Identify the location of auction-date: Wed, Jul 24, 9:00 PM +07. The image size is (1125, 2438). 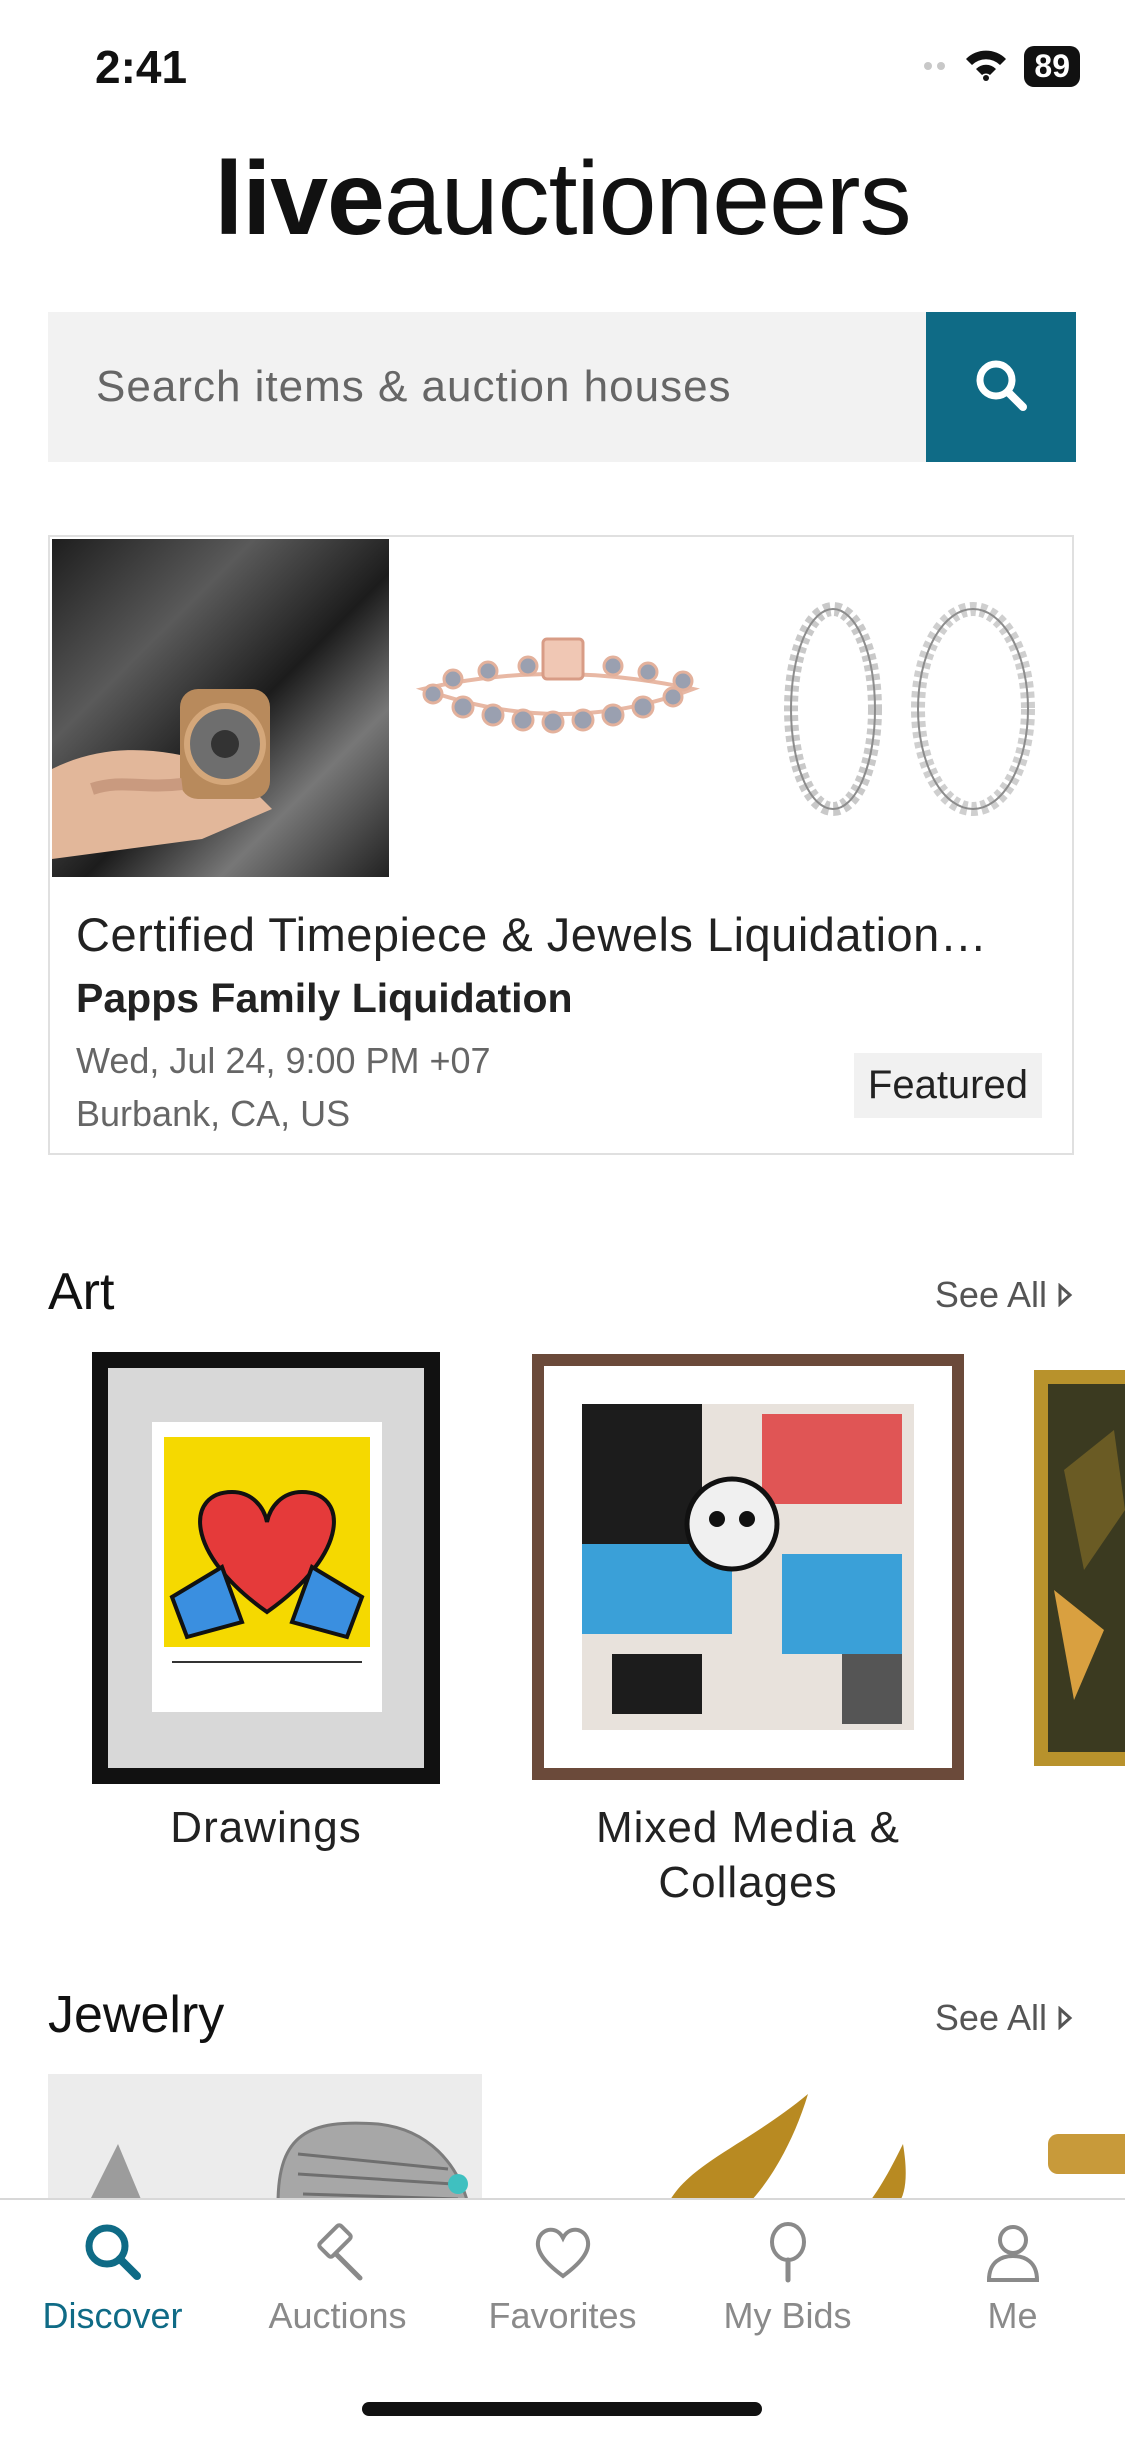
(283, 1060).